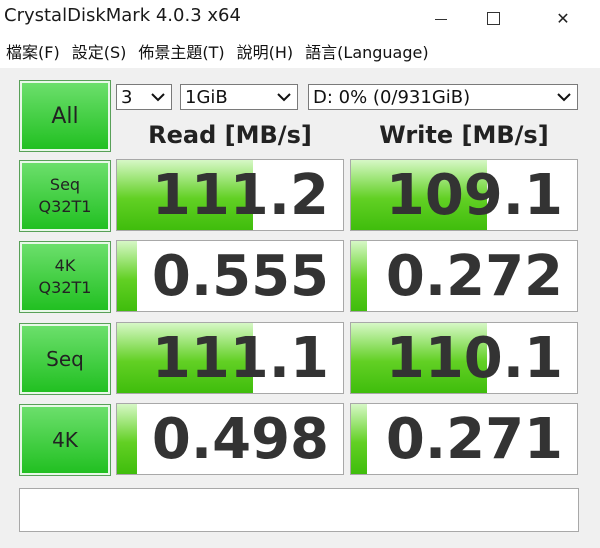 This screenshot has height=548, width=600. I want to click on result-value: 0.271, so click(474, 439).